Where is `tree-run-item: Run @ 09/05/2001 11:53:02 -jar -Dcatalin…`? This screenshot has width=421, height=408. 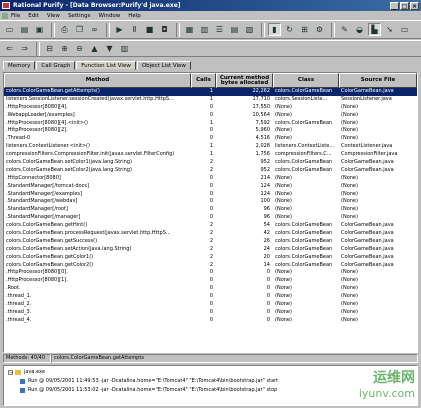
tree-run-item: Run @ 09/05/2001 11:53:02 -jar -Dcatalin… is located at coordinates (148, 390).